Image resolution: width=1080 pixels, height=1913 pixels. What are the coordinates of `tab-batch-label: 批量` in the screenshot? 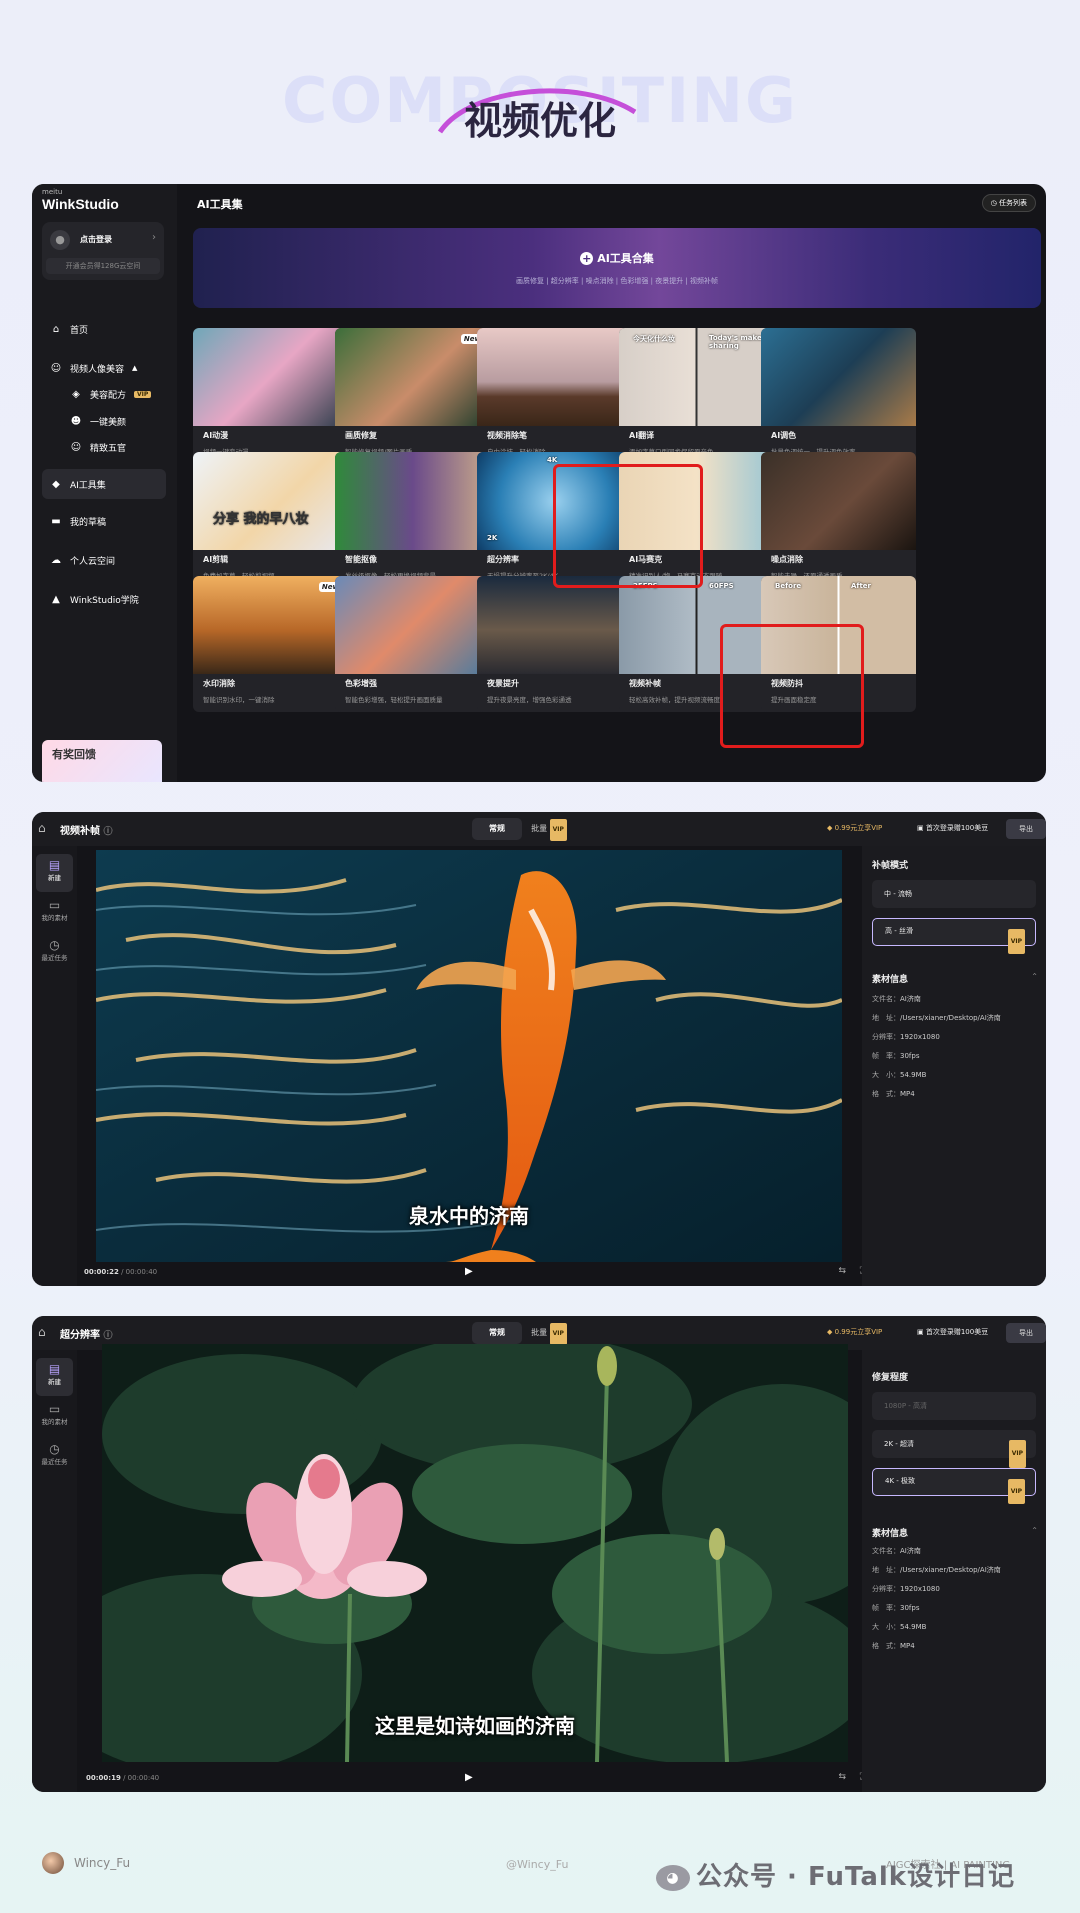 It's located at (539, 1332).